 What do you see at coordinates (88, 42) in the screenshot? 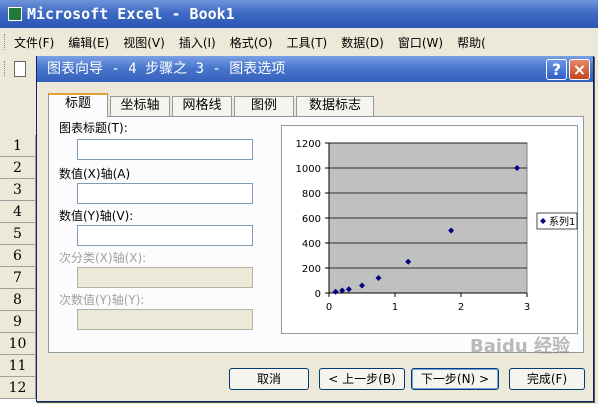
I see `menu-edit: 编辑(E)` at bounding box center [88, 42].